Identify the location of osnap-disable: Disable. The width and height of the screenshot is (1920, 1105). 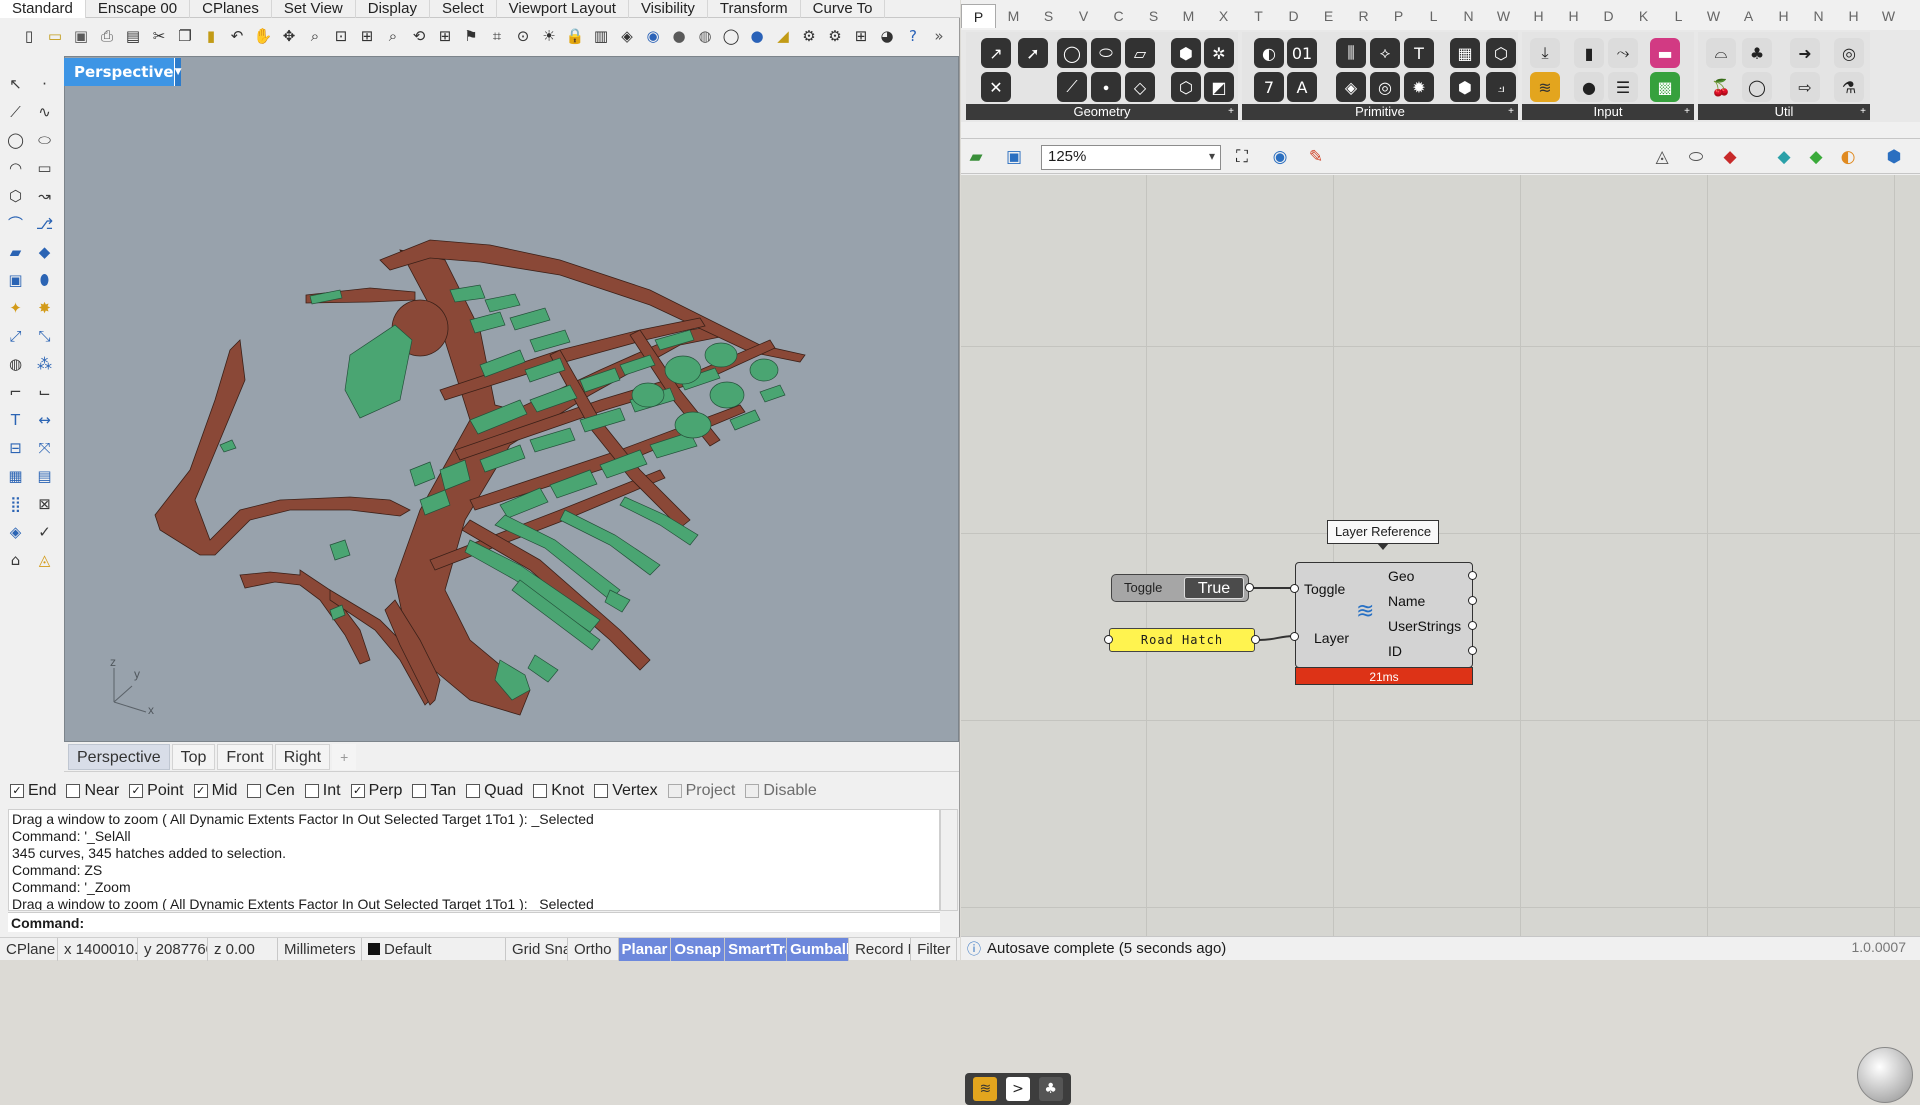
(781, 791).